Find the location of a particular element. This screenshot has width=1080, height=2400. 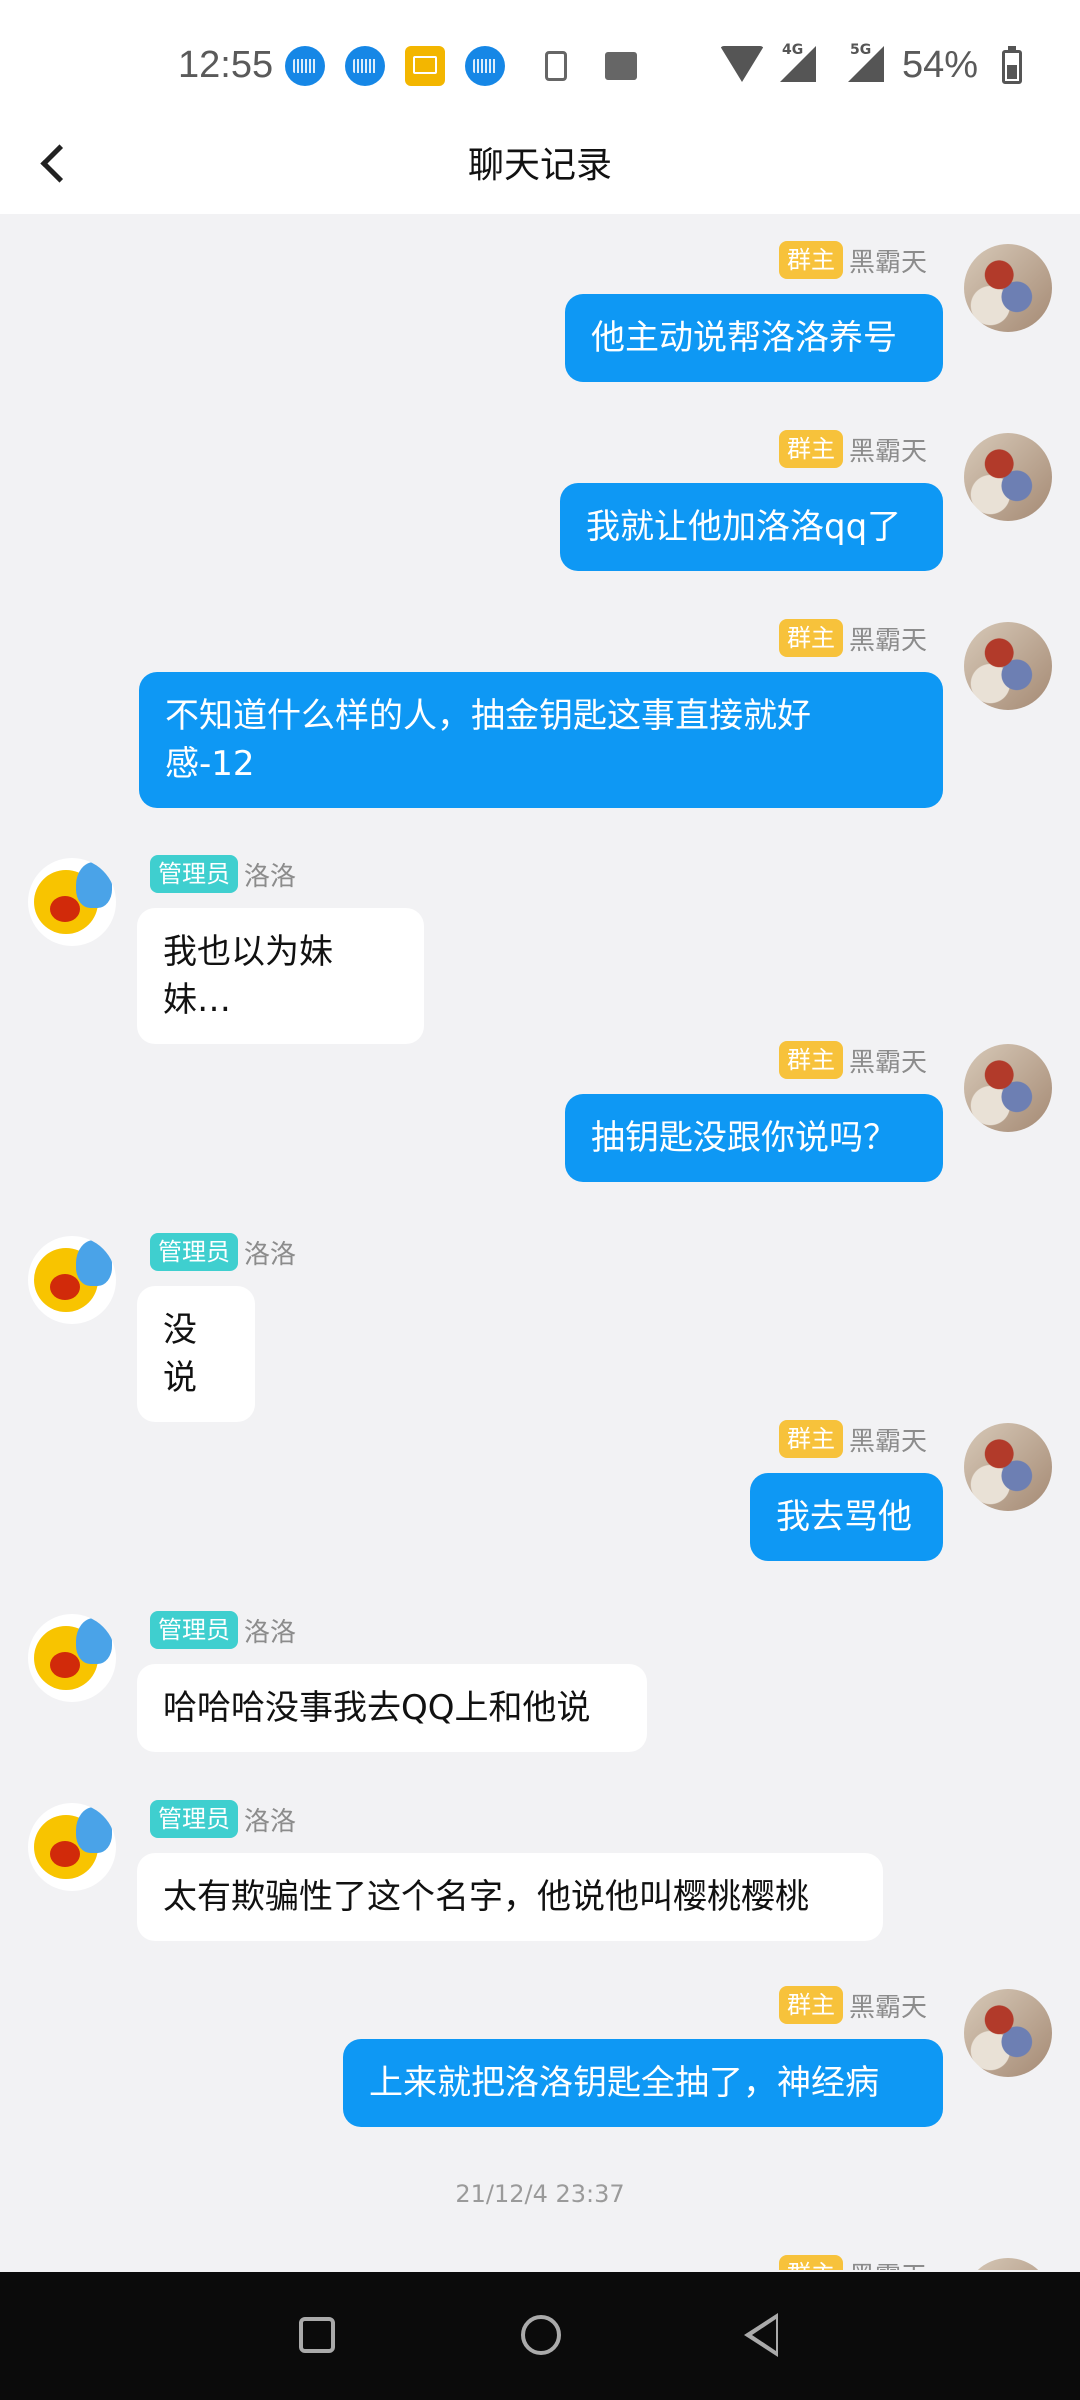

home-icon is located at coordinates (541, 2335).